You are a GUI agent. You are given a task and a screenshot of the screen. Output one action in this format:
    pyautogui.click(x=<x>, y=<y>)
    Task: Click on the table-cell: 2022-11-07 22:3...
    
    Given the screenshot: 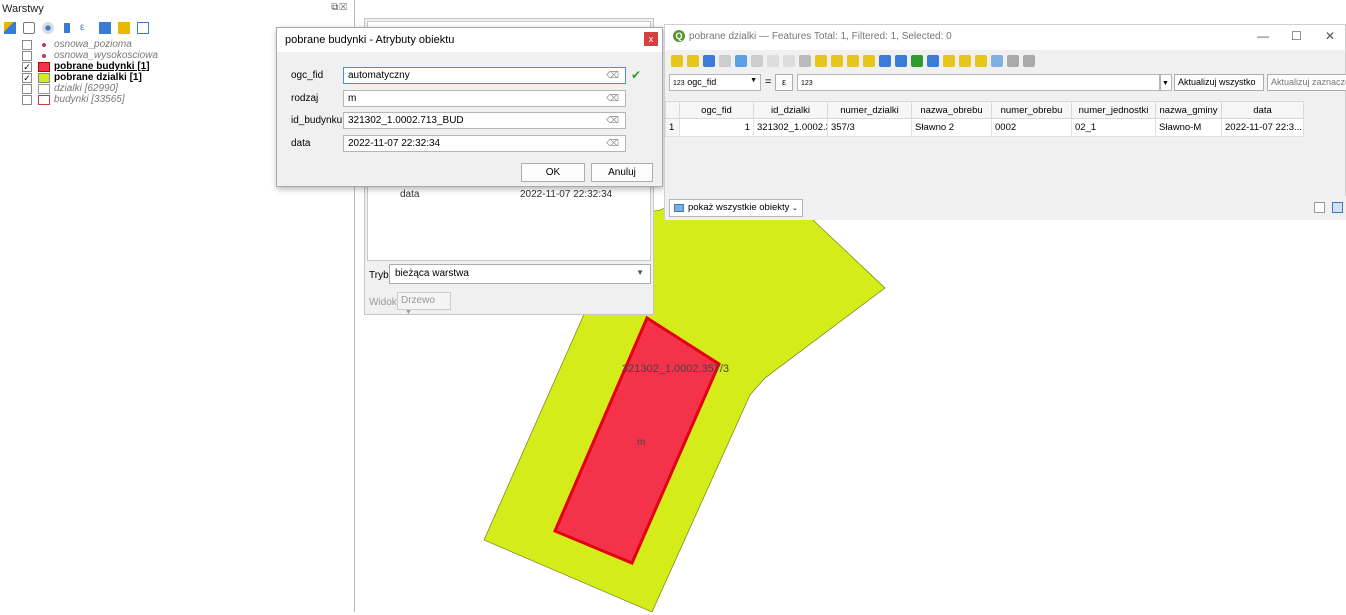 What is the action you would take?
    pyautogui.click(x=1262, y=127)
    